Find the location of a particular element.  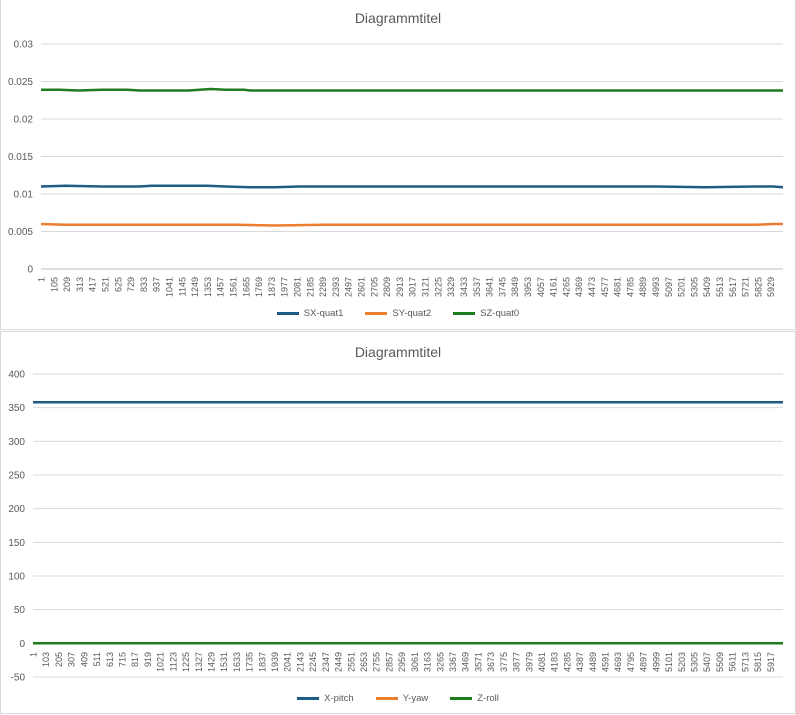

series-line-sx-quat1 is located at coordinates (412, 186).